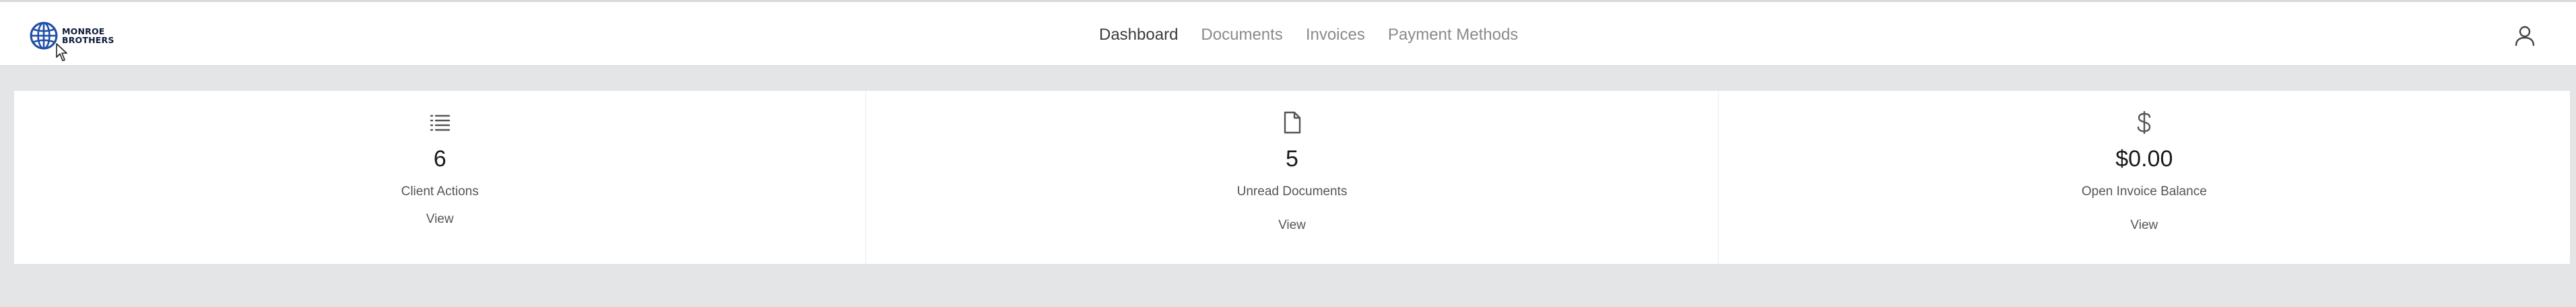 This screenshot has height=307, width=2576. What do you see at coordinates (2144, 192) in the screenshot?
I see `open-invoice-balance-label: Open Invoice Balance` at bounding box center [2144, 192].